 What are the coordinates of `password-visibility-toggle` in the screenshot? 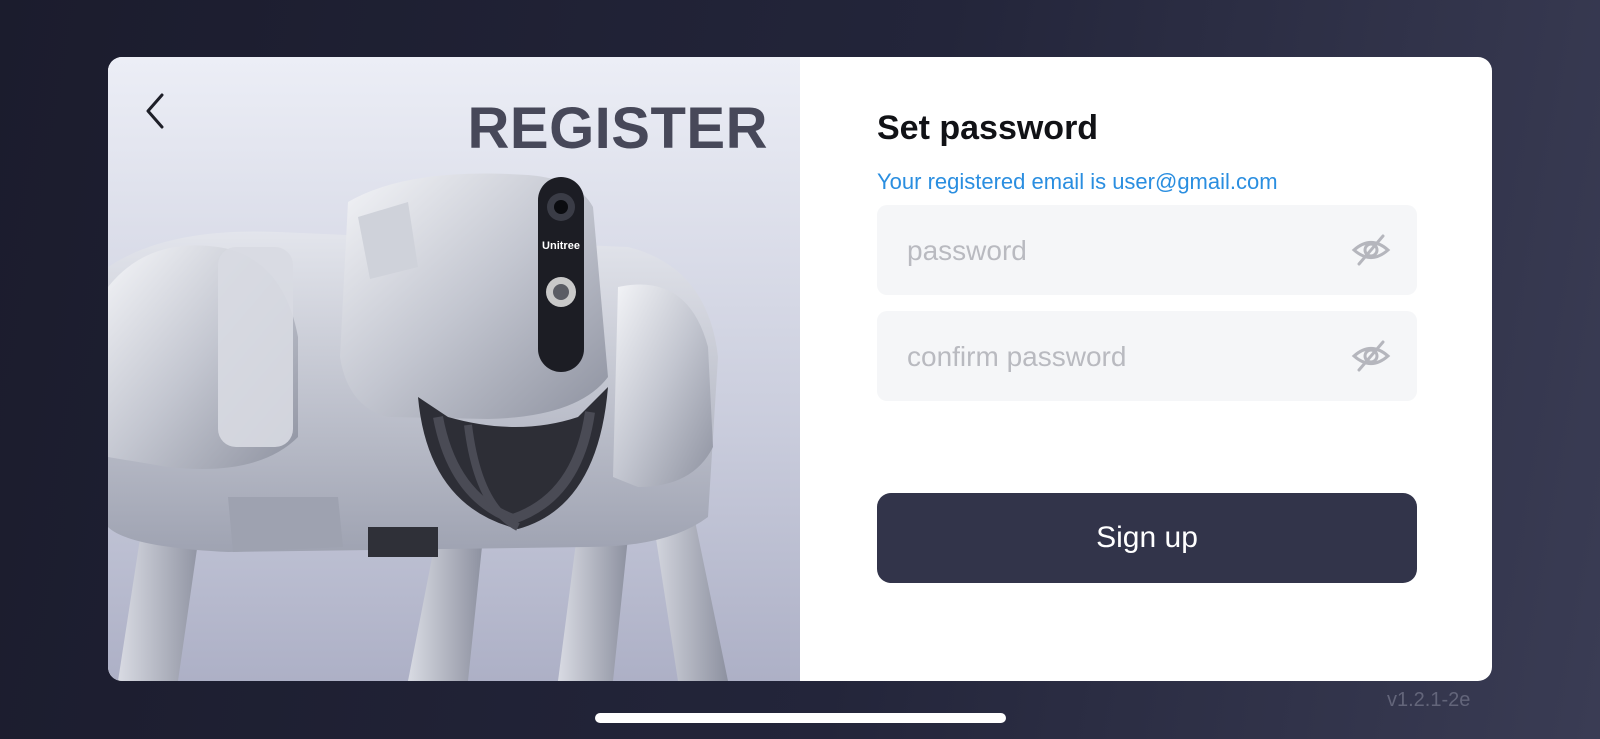 It's located at (1371, 250).